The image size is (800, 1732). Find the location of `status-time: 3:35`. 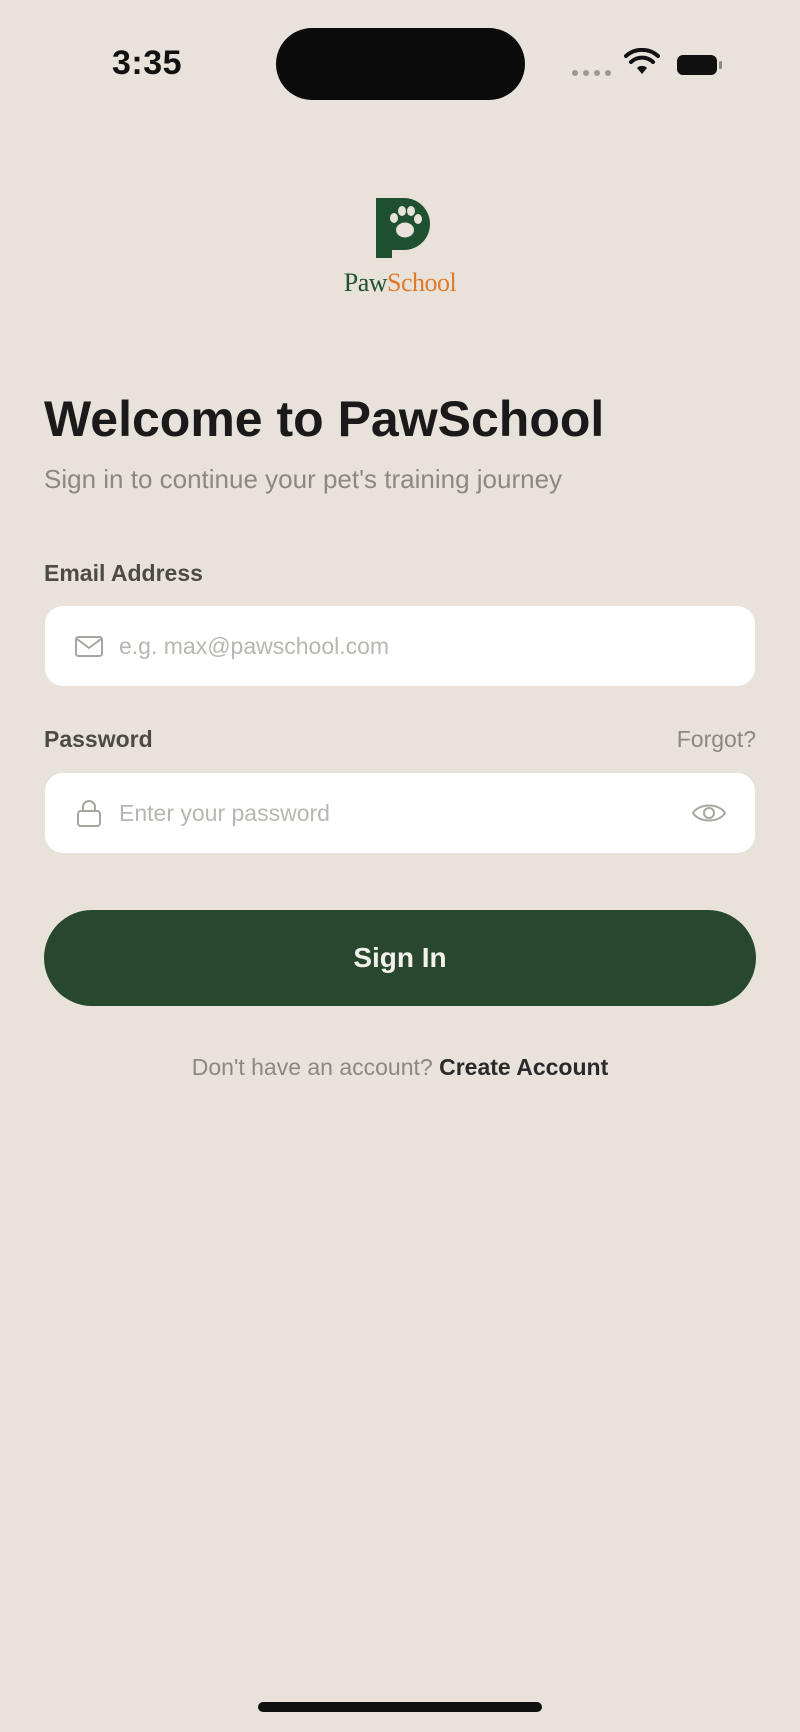

status-time: 3:35 is located at coordinates (147, 63).